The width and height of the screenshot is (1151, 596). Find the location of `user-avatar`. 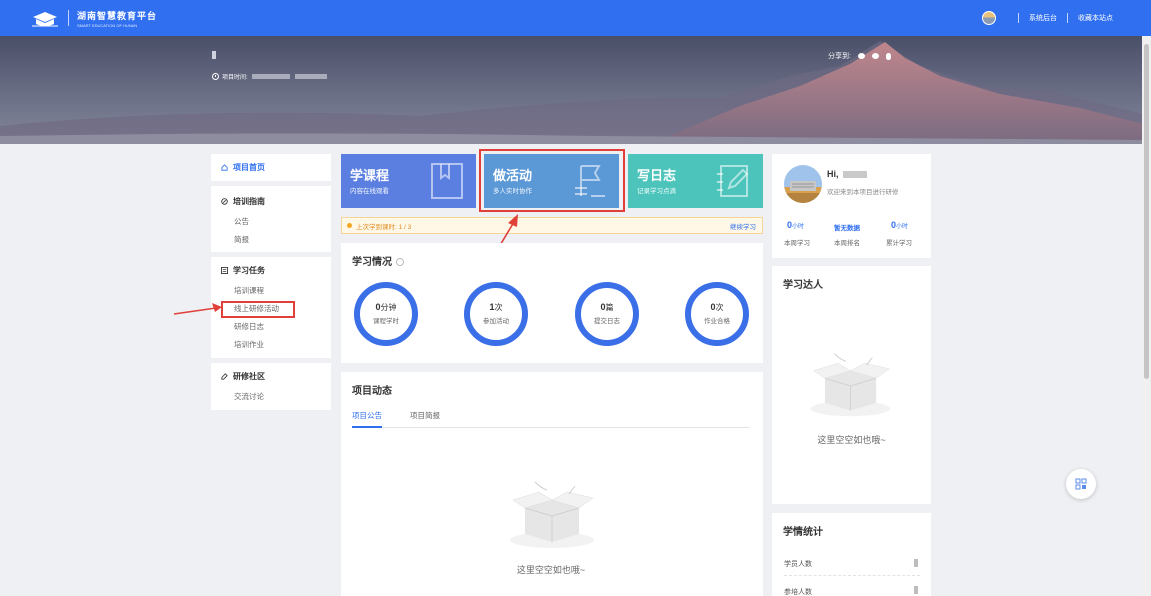

user-avatar is located at coordinates (803, 184).